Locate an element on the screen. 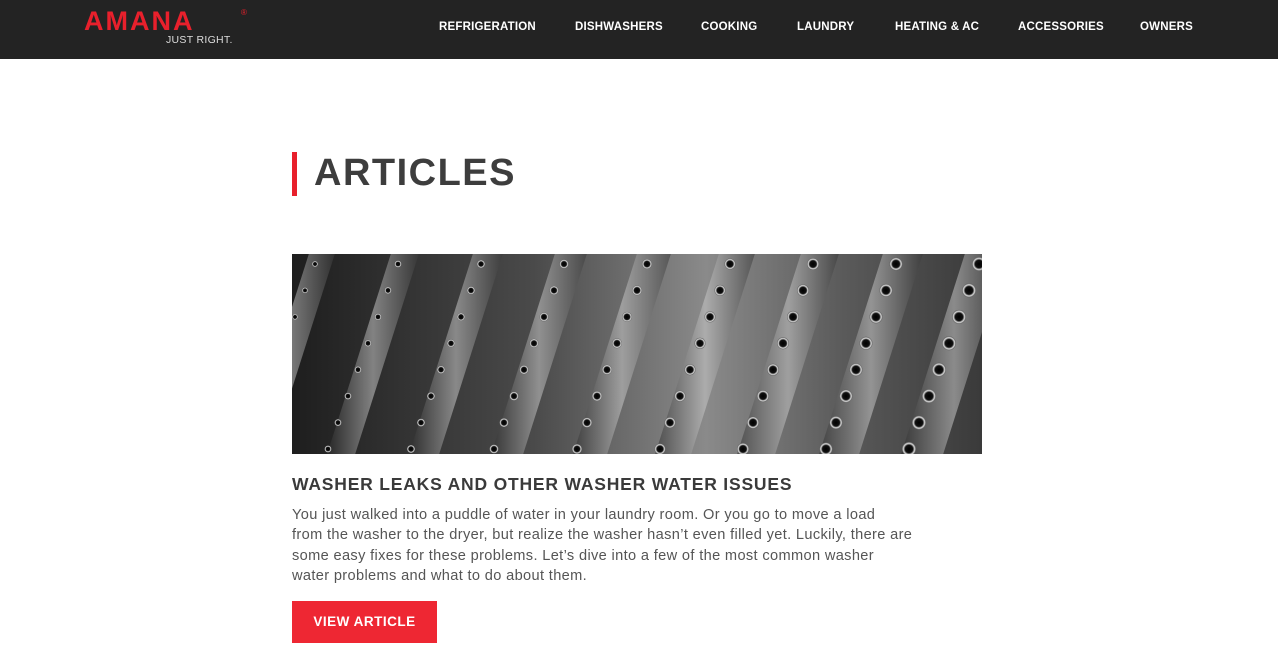 The width and height of the screenshot is (1278, 668). page-title: ARTICLES is located at coordinates (415, 173).